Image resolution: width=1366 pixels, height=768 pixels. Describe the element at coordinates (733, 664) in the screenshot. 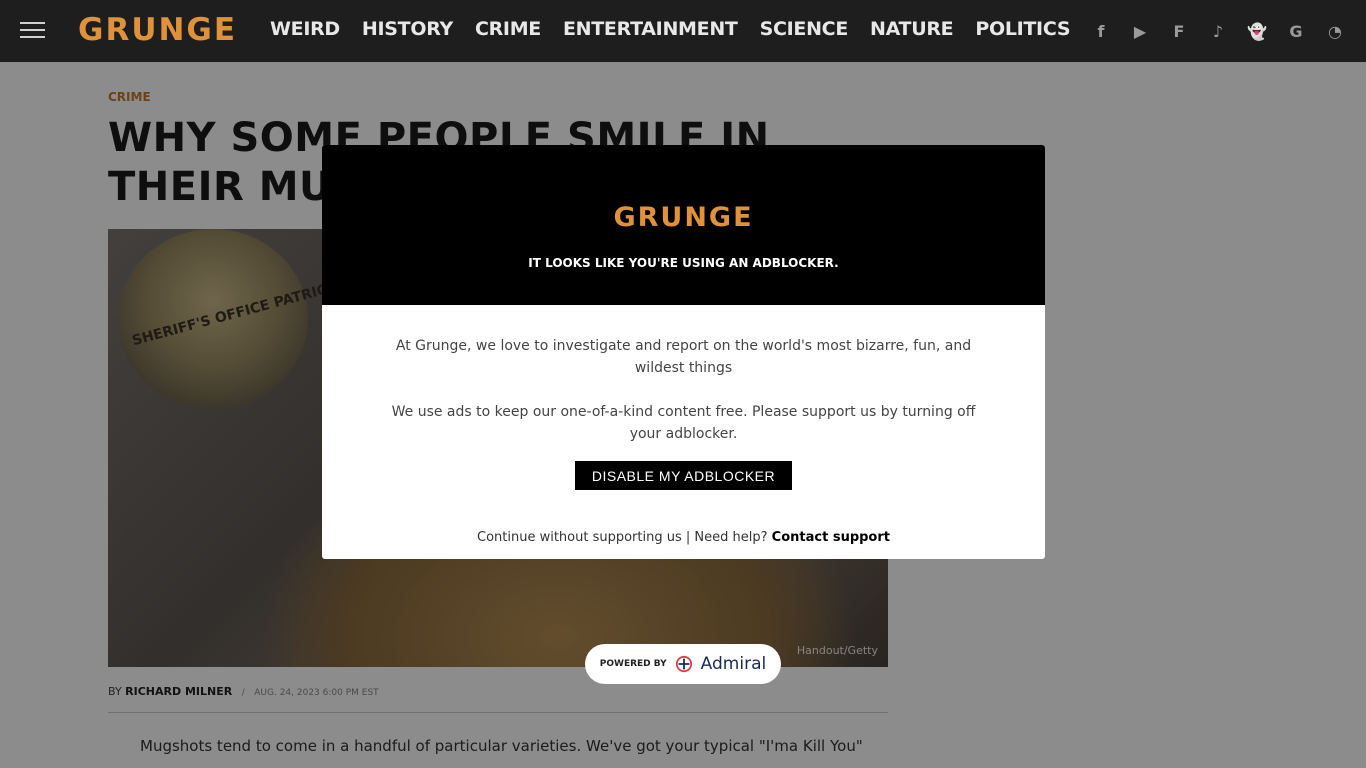

I see `admiral-brand: Admiral` at that location.